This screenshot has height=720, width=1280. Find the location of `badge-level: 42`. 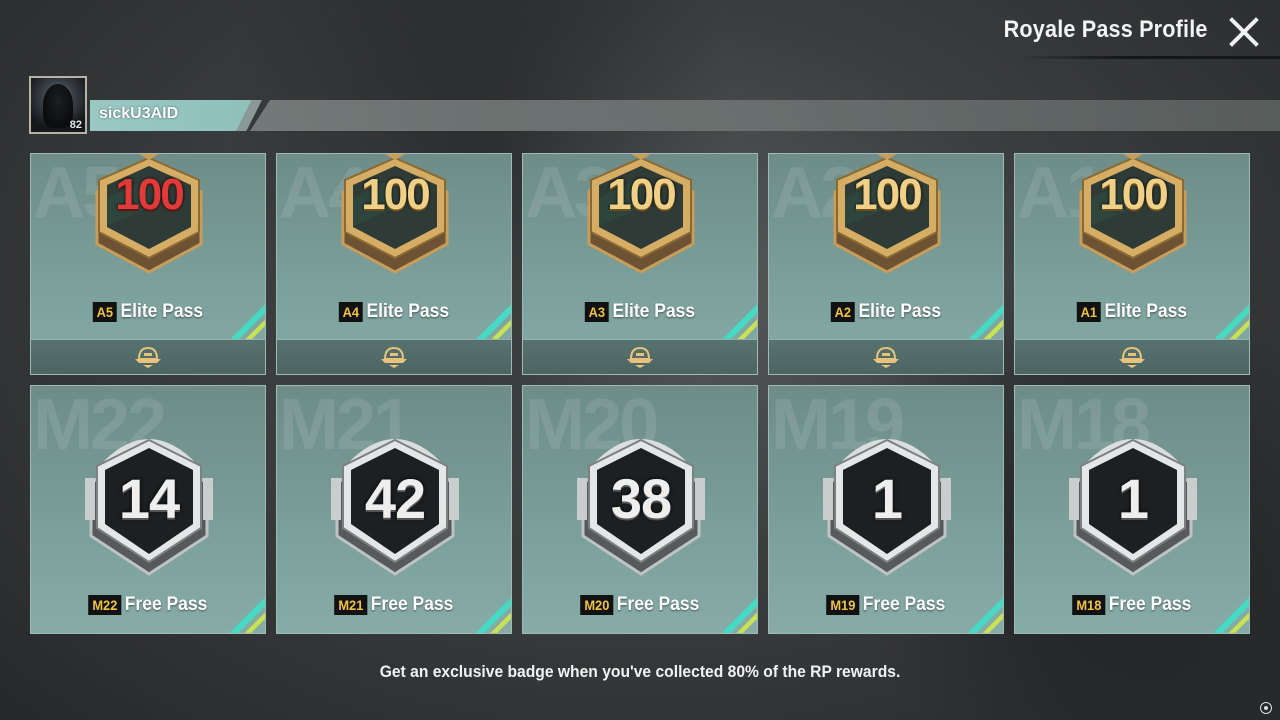

badge-level: 42 is located at coordinates (395, 498).